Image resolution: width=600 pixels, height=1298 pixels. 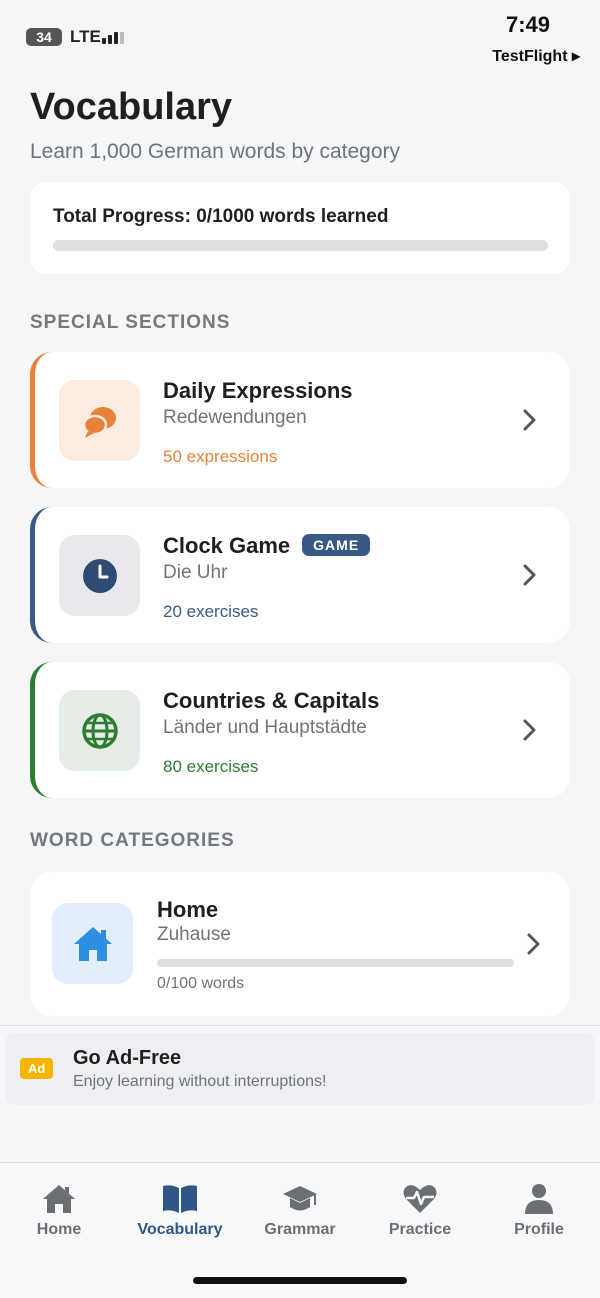 I want to click on category-title: Home, so click(x=188, y=909).